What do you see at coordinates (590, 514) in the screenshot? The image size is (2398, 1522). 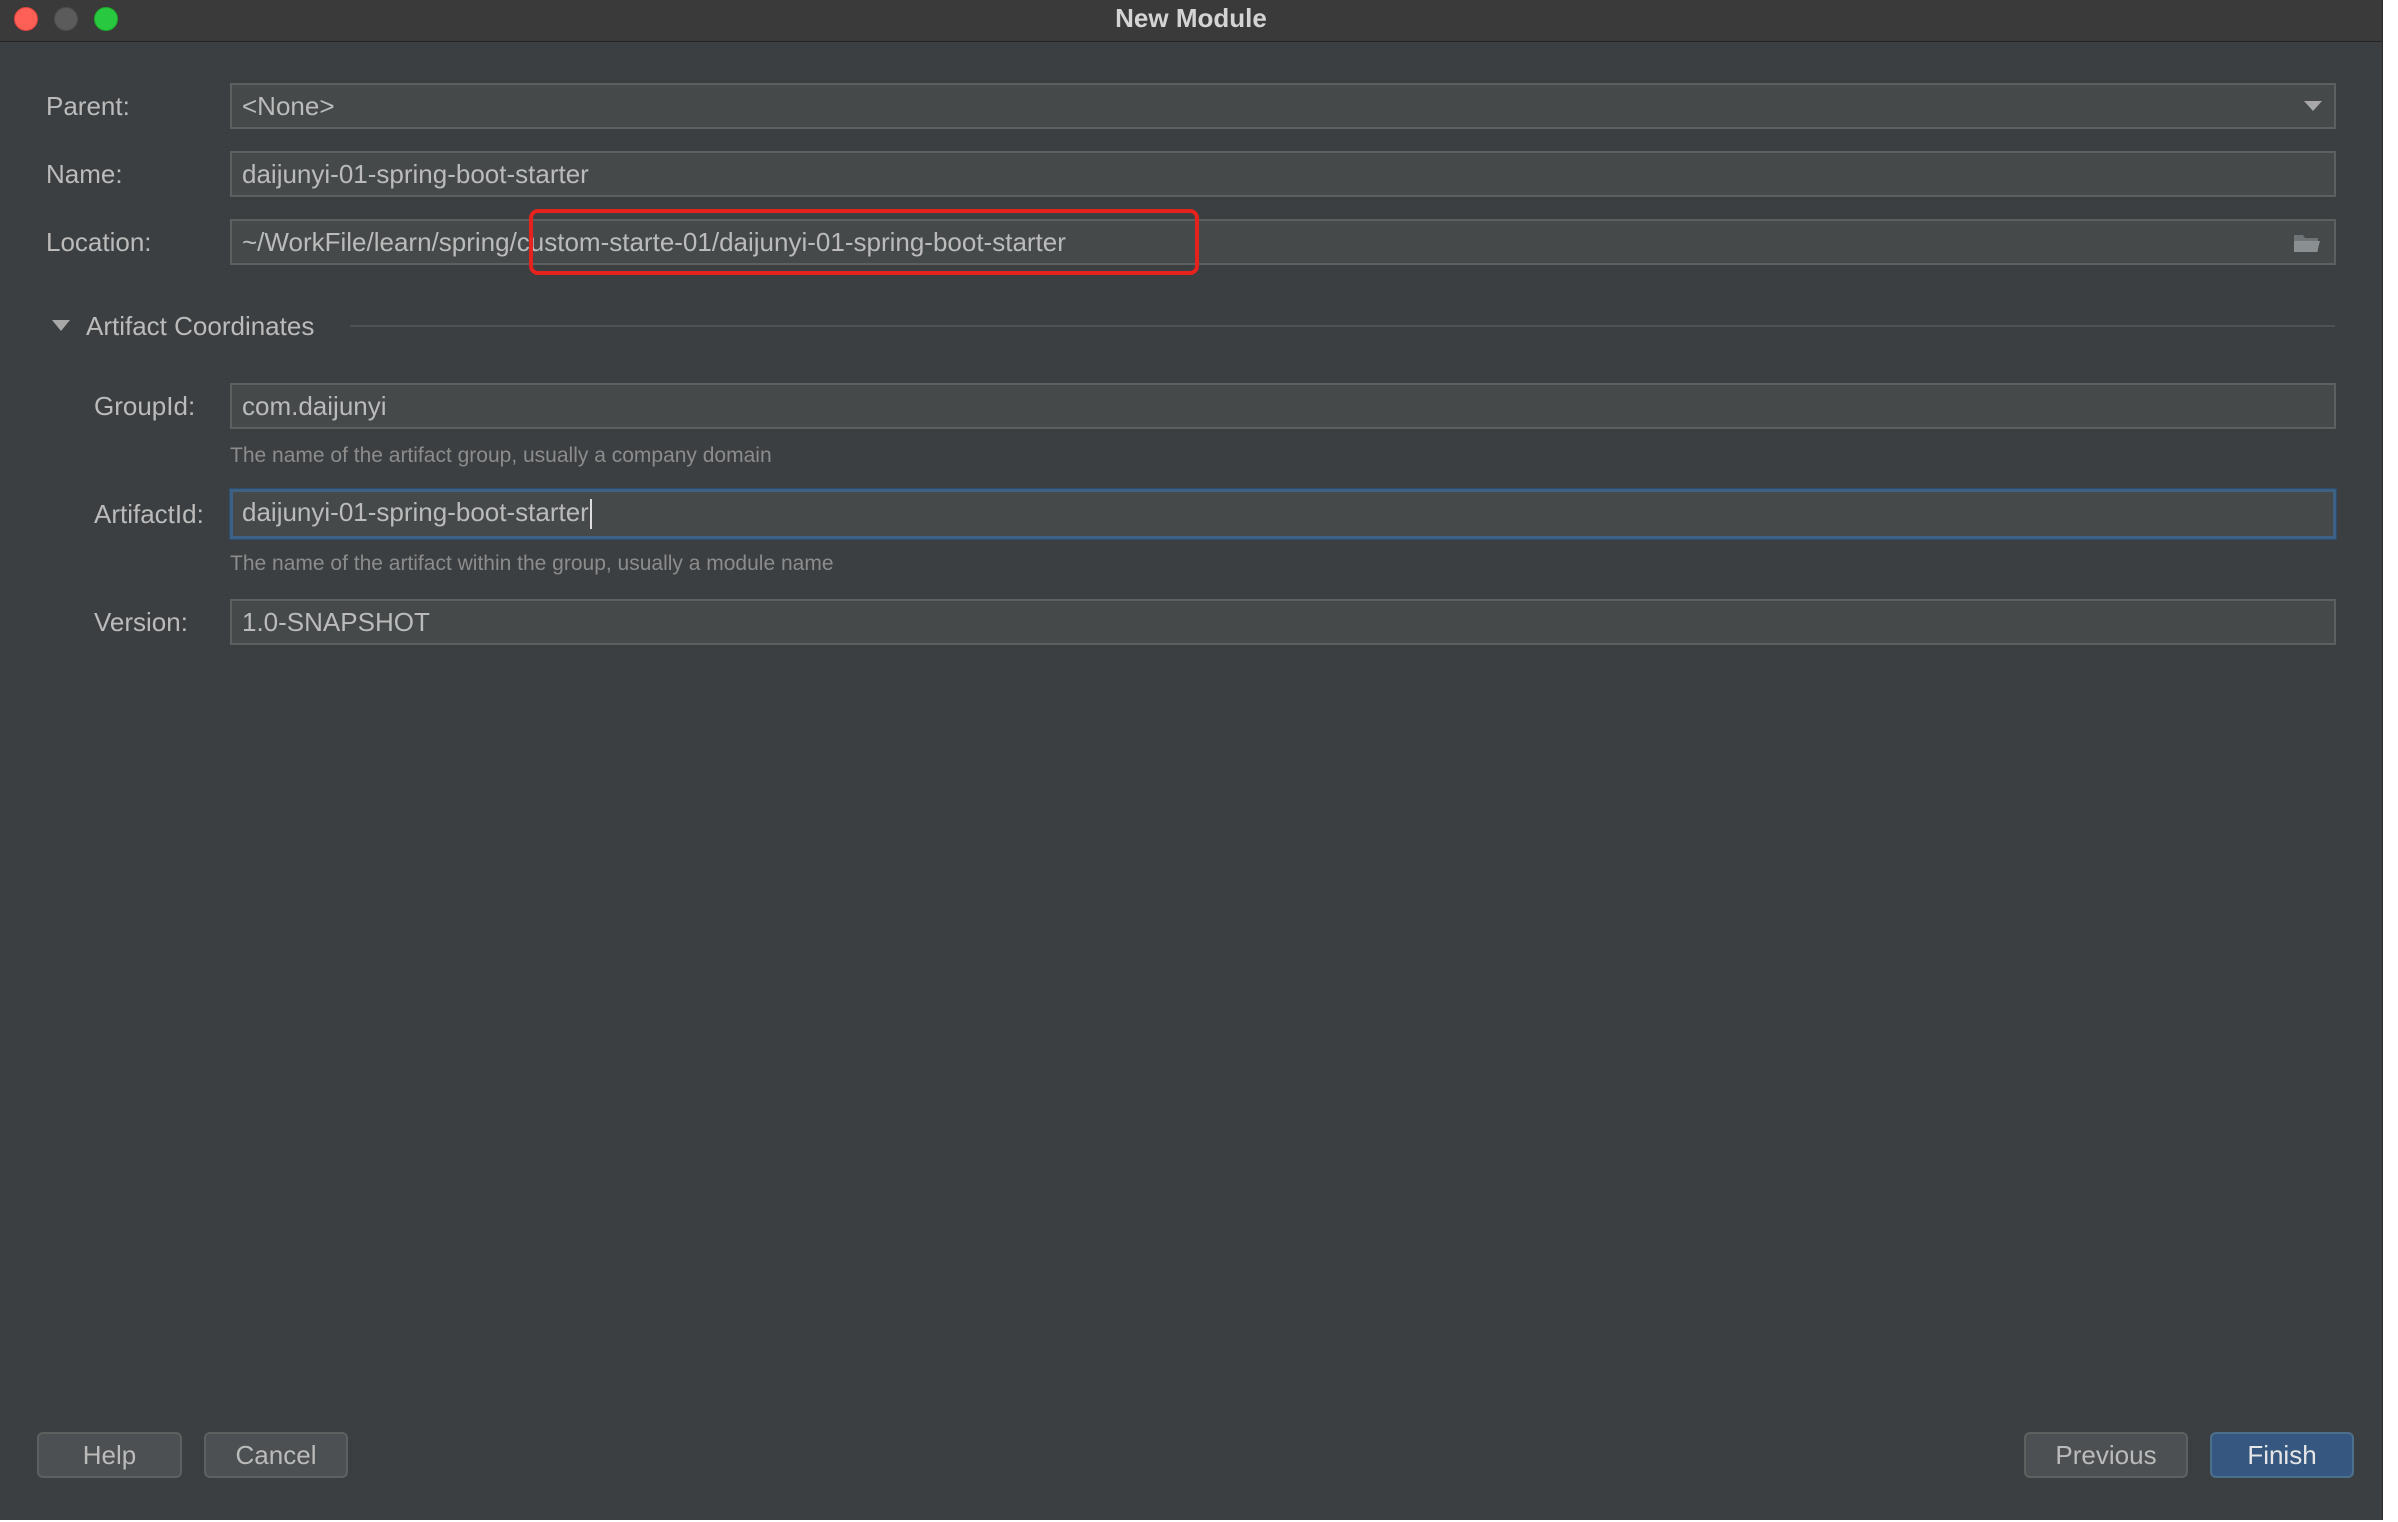 I see `text-caret` at bounding box center [590, 514].